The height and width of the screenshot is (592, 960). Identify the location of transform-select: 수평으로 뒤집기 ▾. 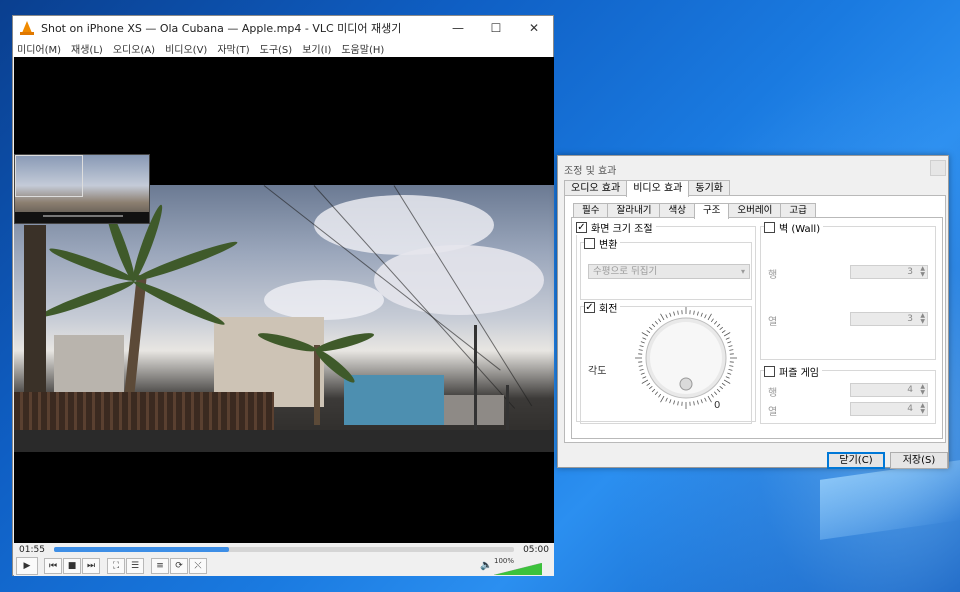
(669, 271).